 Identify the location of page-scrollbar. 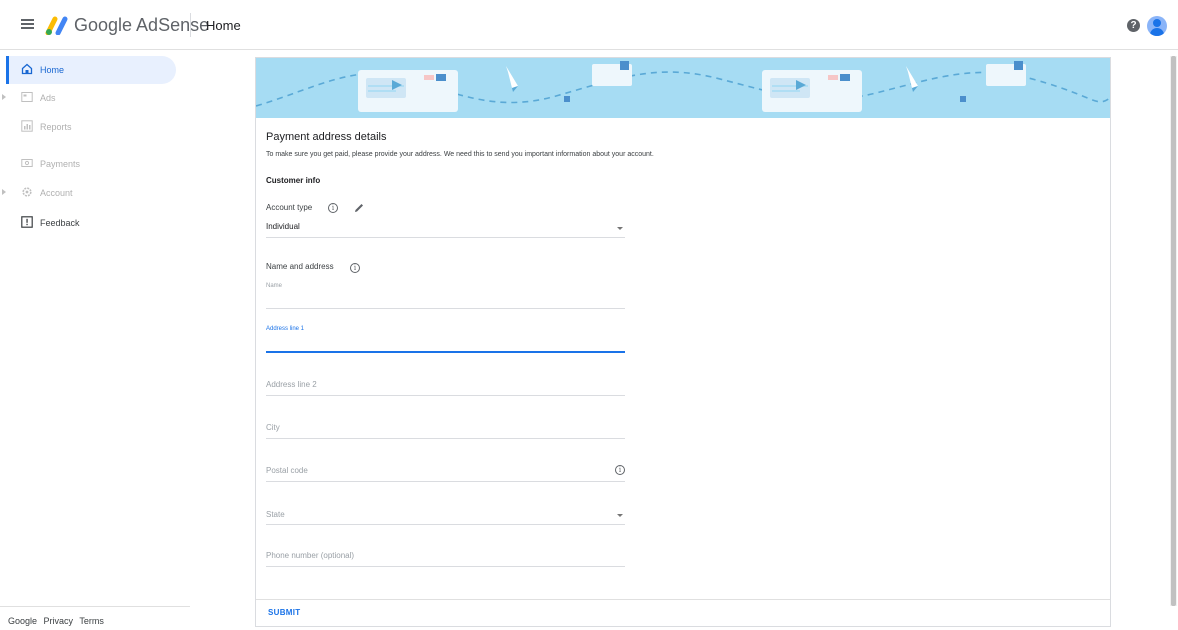
(1173, 331).